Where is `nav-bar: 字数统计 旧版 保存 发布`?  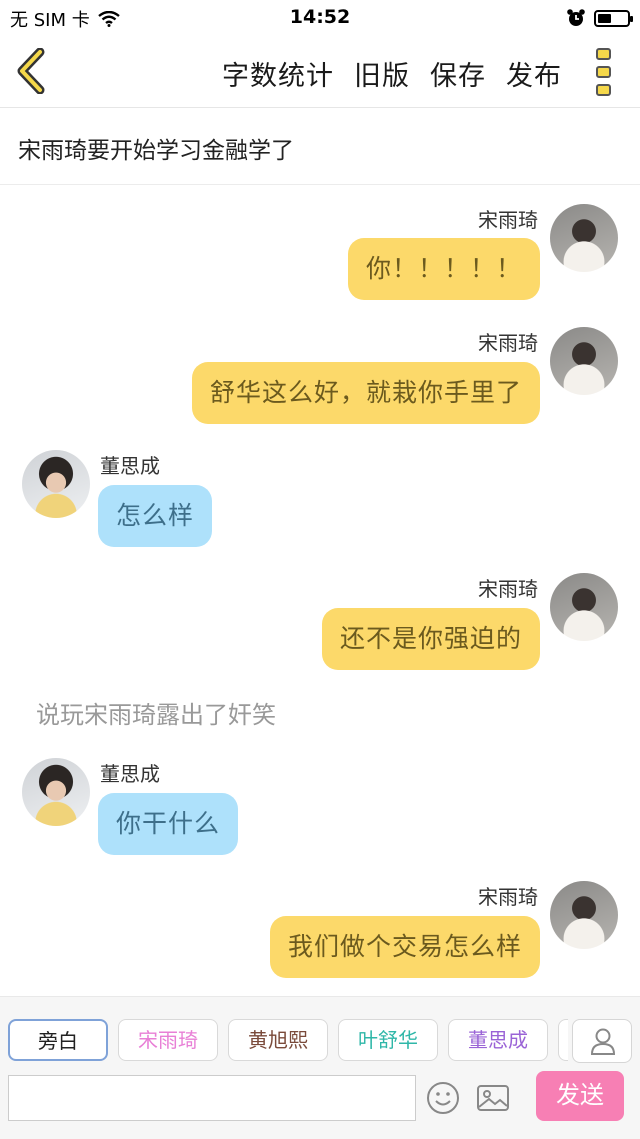
nav-bar: 字数统计 旧版 保存 发布 is located at coordinates (320, 72).